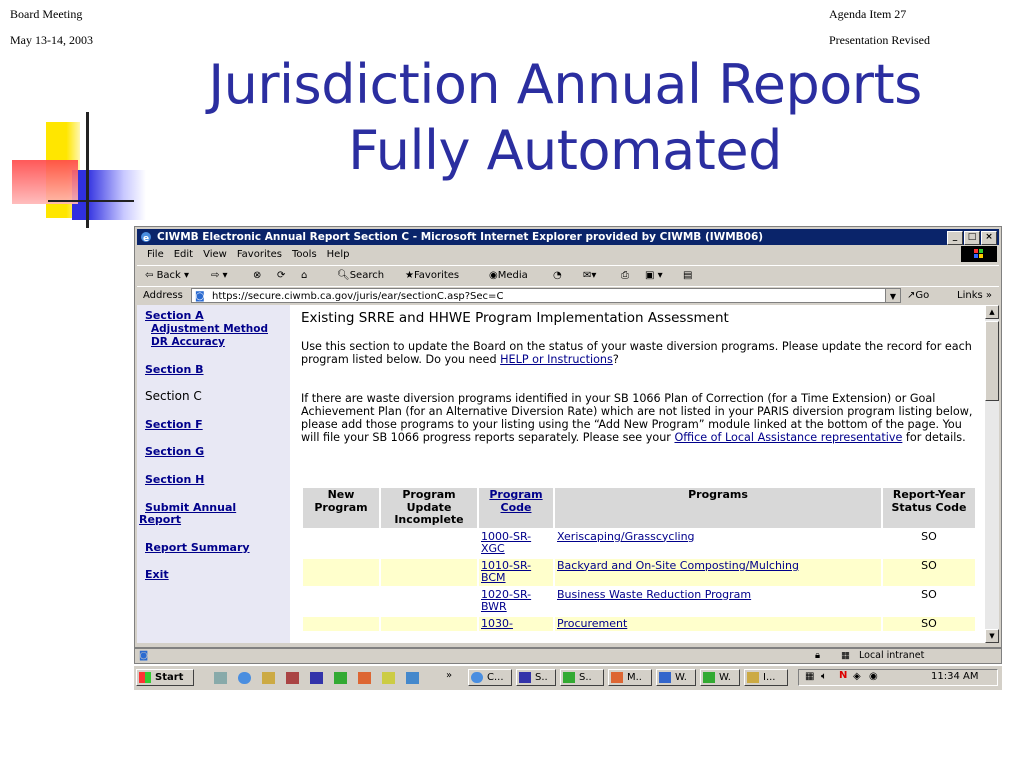  I want to click on minimize-button: _, so click(955, 238).